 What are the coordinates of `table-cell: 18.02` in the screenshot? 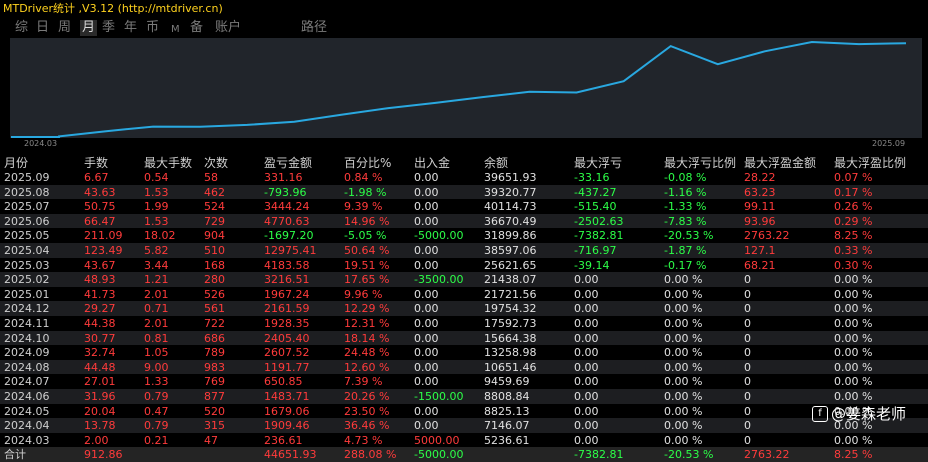 It's located at (160, 236).